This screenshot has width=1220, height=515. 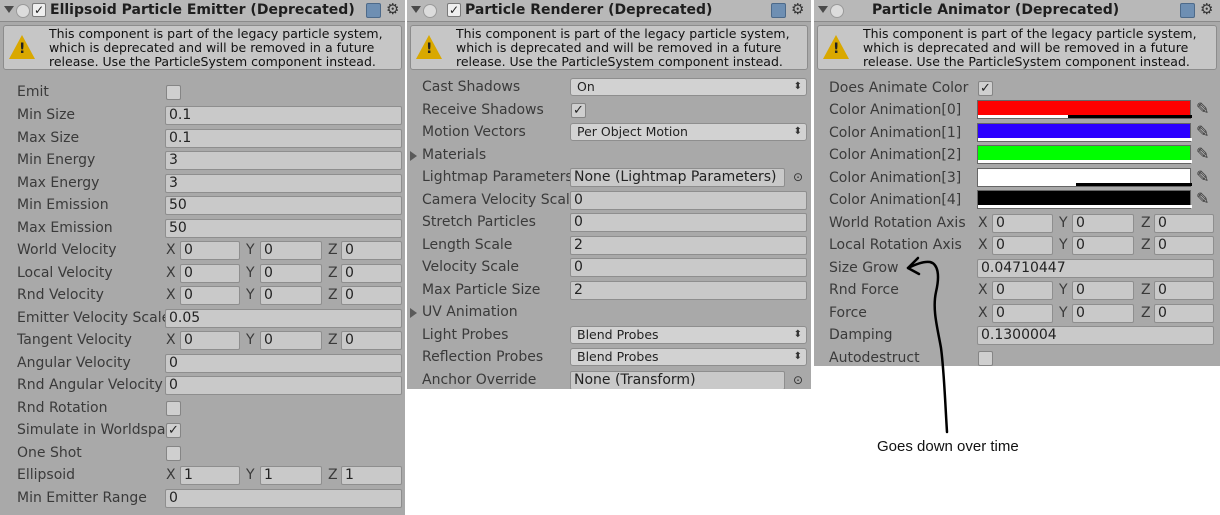 I want to click on force-y: 0, so click(x=1103, y=313).